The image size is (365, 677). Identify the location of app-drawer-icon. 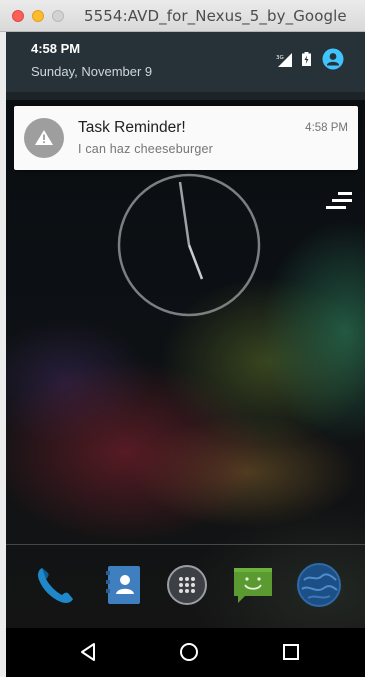
(187, 585).